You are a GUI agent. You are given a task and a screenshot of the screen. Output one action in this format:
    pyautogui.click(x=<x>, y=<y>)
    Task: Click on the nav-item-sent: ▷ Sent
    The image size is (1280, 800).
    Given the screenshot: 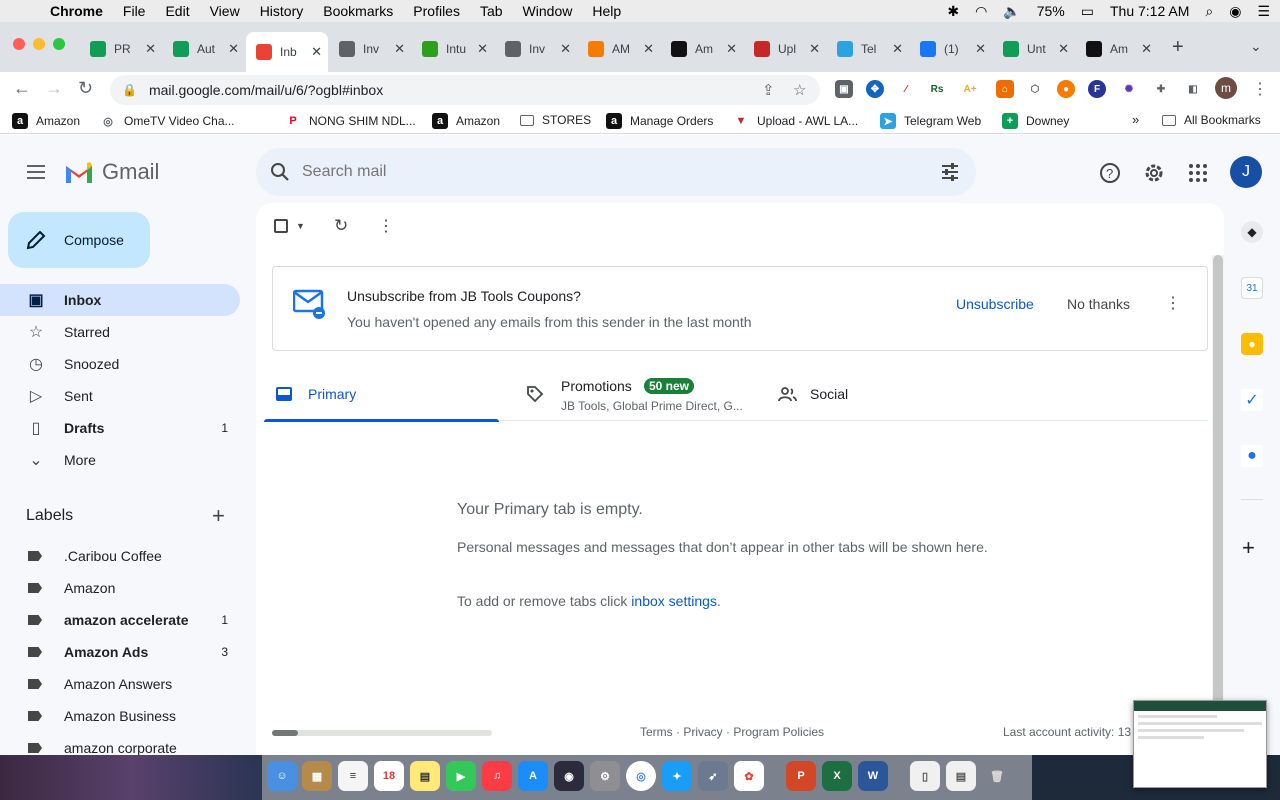 What is the action you would take?
    pyautogui.click(x=120, y=396)
    